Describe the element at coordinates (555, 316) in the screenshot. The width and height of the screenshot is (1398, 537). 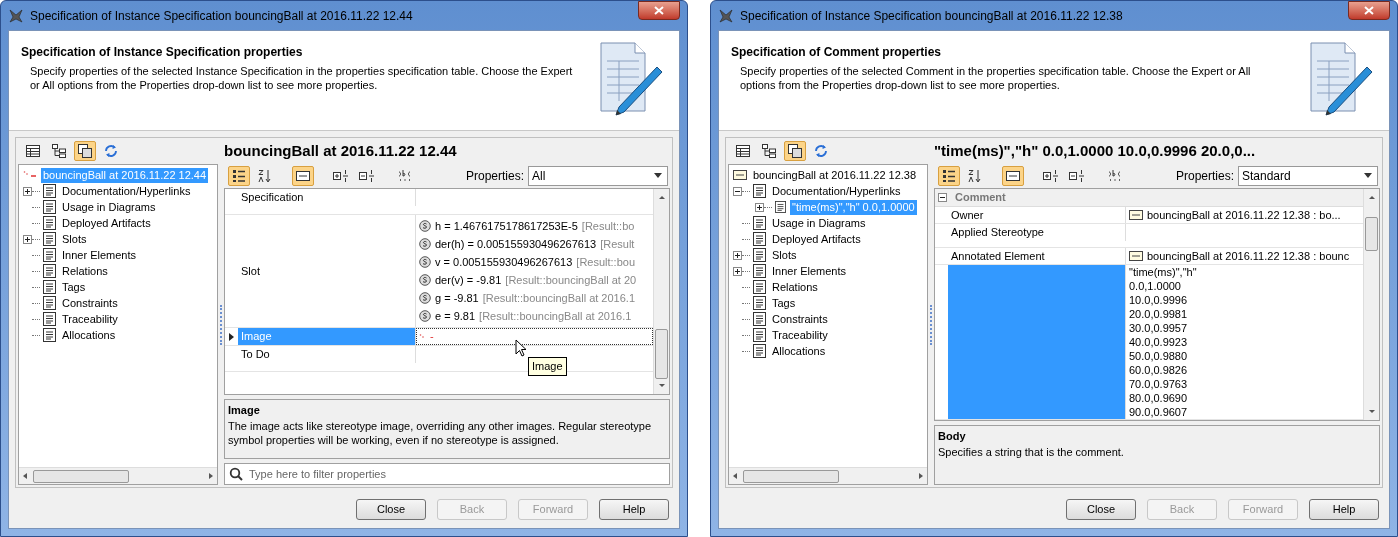
I see `slot-reference: [Result::bouncingBall at 2016.1` at that location.